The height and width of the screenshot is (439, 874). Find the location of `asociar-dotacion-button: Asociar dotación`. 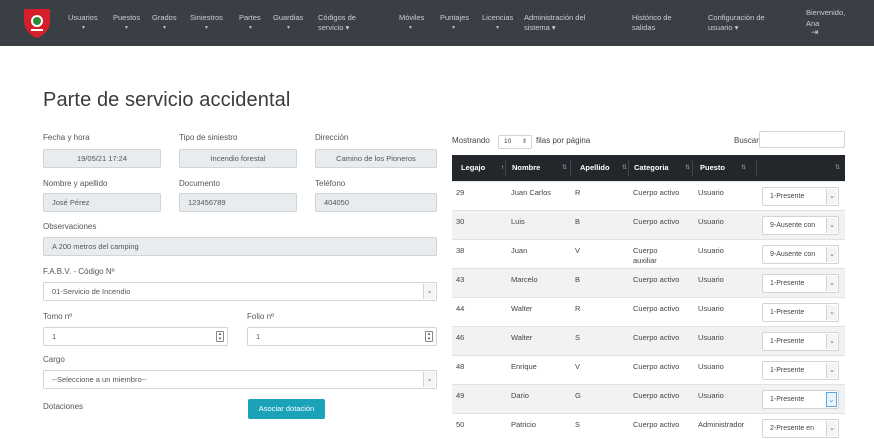

asociar-dotacion-button: Asociar dotación is located at coordinates (286, 409).